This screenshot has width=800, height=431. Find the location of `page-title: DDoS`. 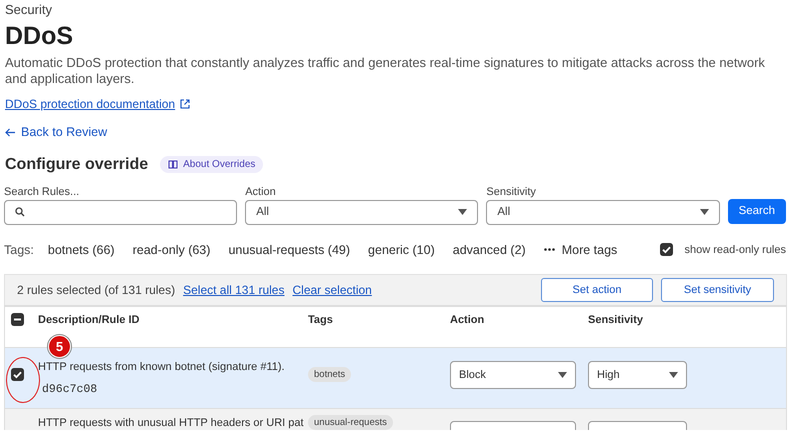

page-title: DDoS is located at coordinates (39, 36).